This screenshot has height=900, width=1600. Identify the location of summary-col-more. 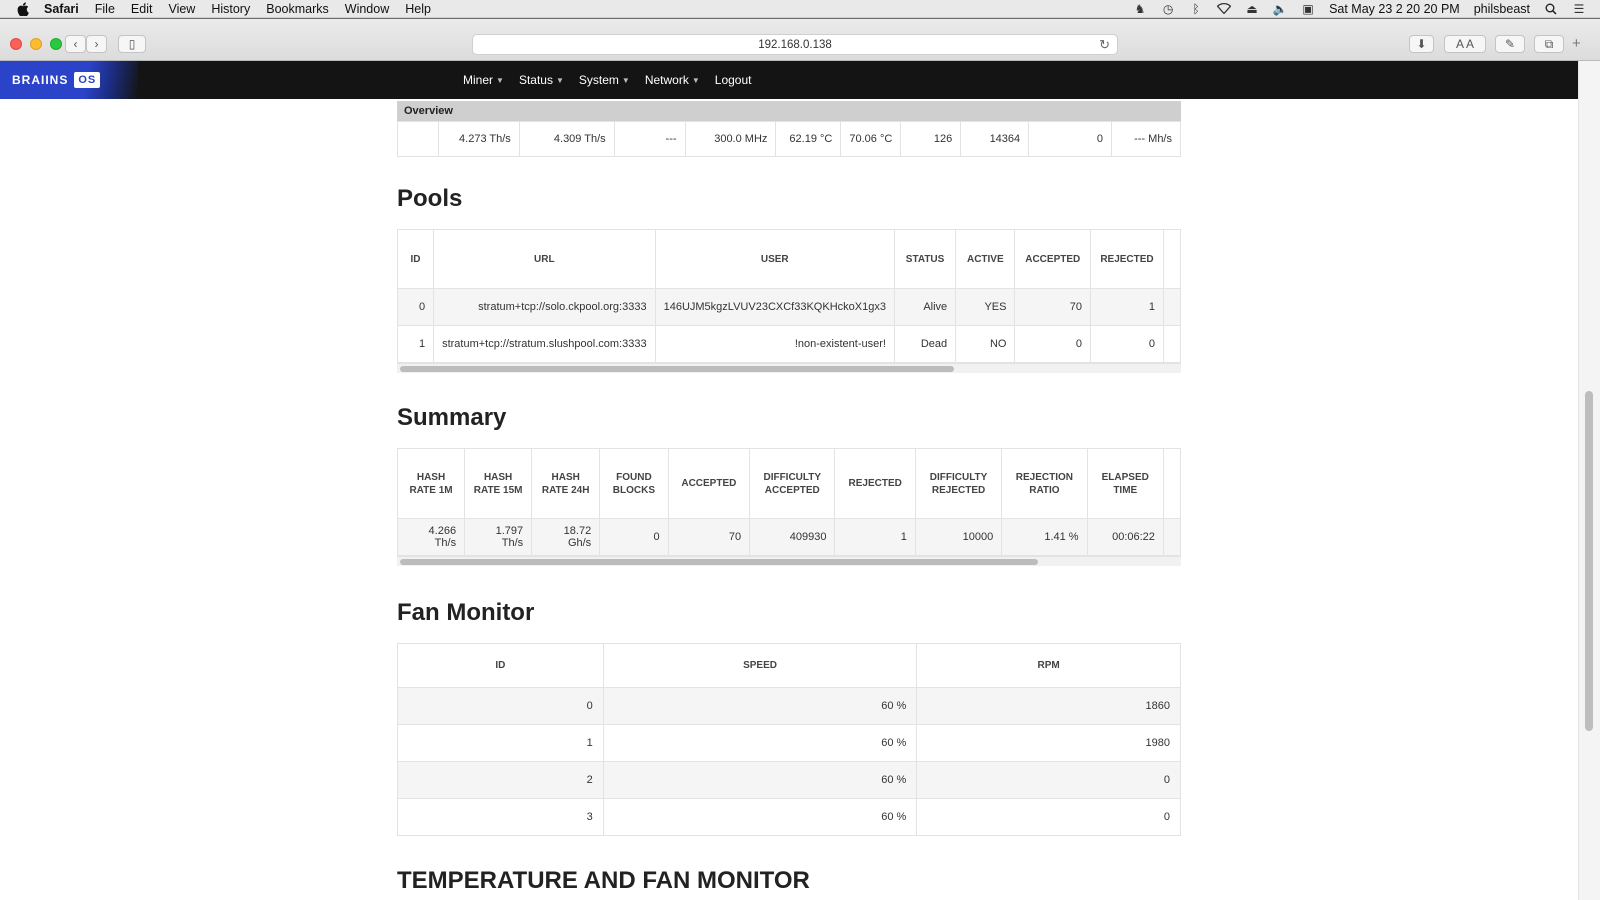
(1172, 483).